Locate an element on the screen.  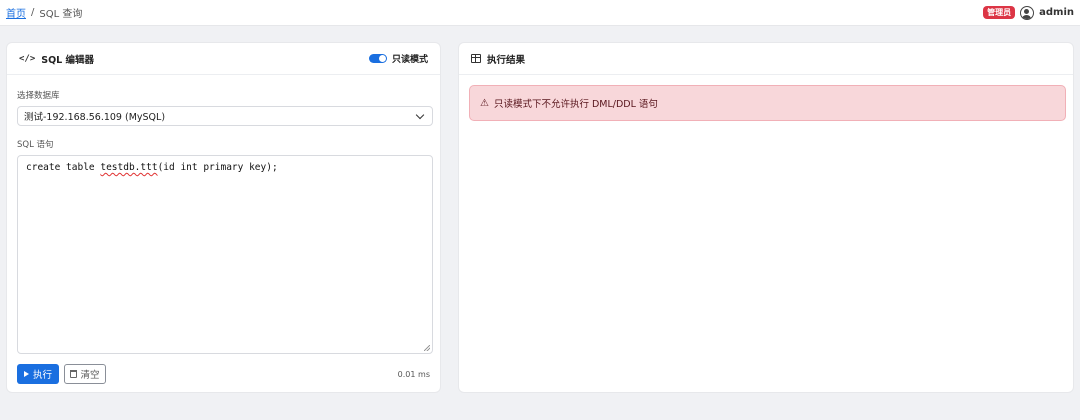
sql-text-before: create table is located at coordinates (63, 167).